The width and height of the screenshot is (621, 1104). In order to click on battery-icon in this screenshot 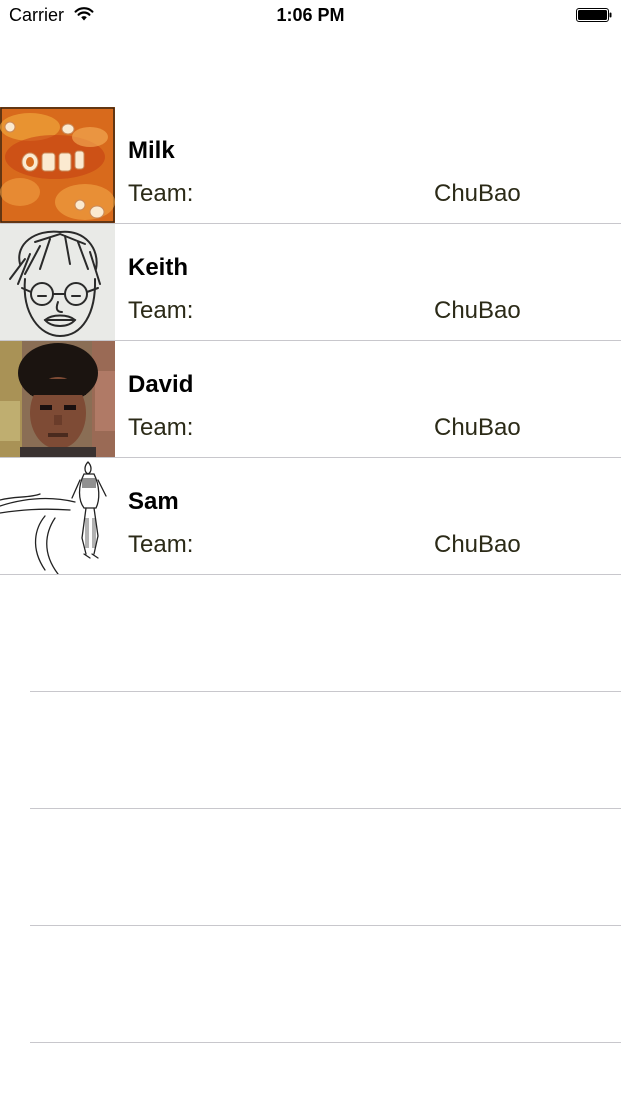, I will do `click(594, 15)`.